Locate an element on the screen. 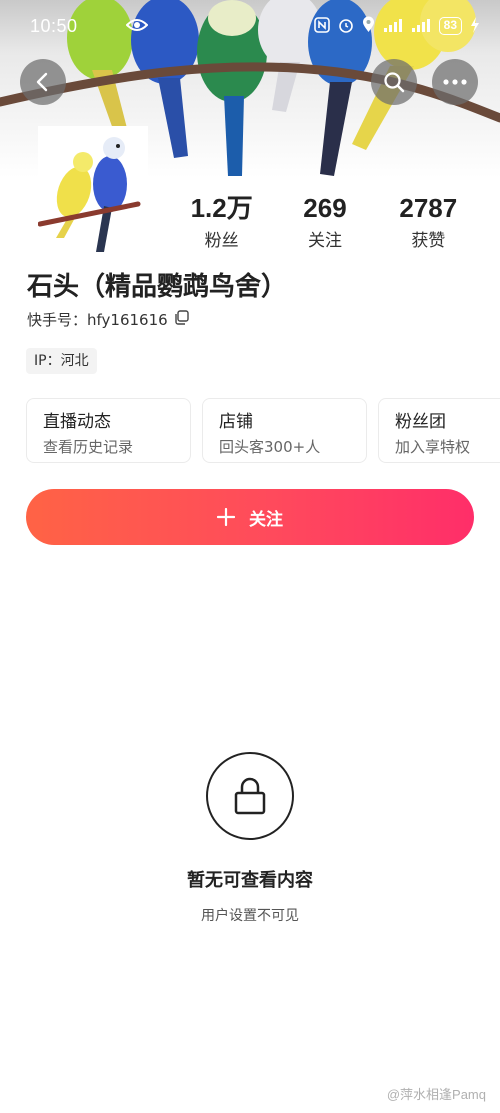 This screenshot has width=500, height=1113. stat-label: 关注 is located at coordinates (324, 241).